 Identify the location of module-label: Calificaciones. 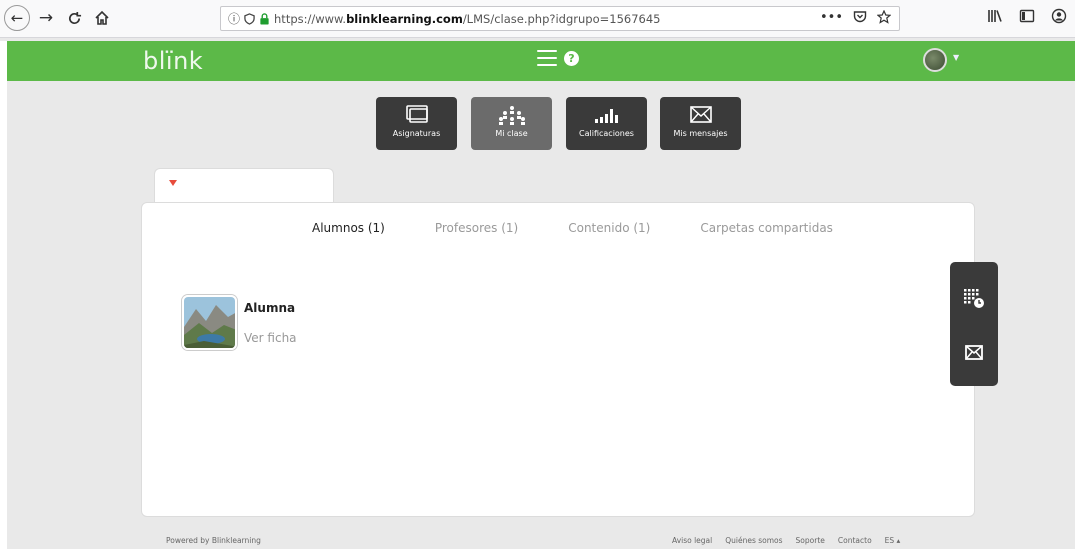
(606, 133).